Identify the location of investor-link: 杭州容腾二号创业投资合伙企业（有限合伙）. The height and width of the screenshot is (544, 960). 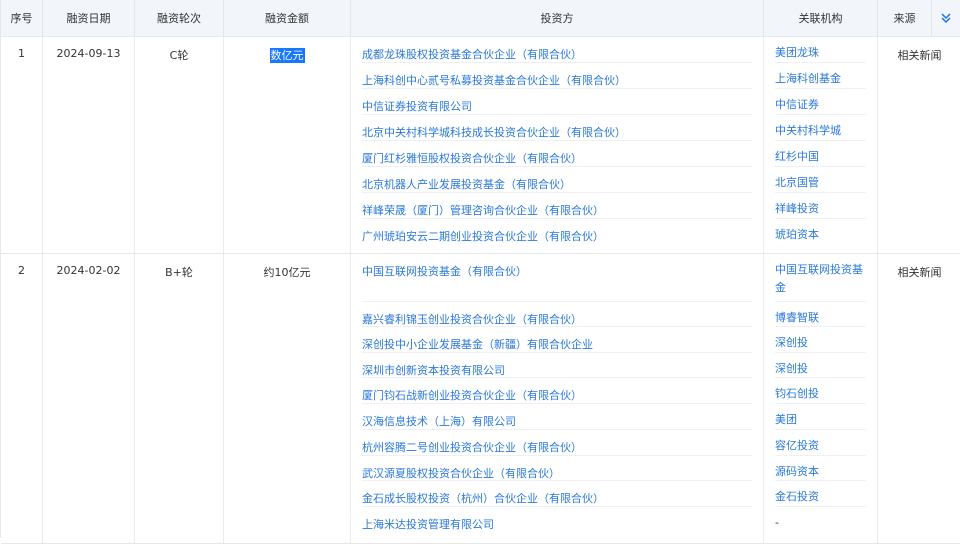
(557, 443).